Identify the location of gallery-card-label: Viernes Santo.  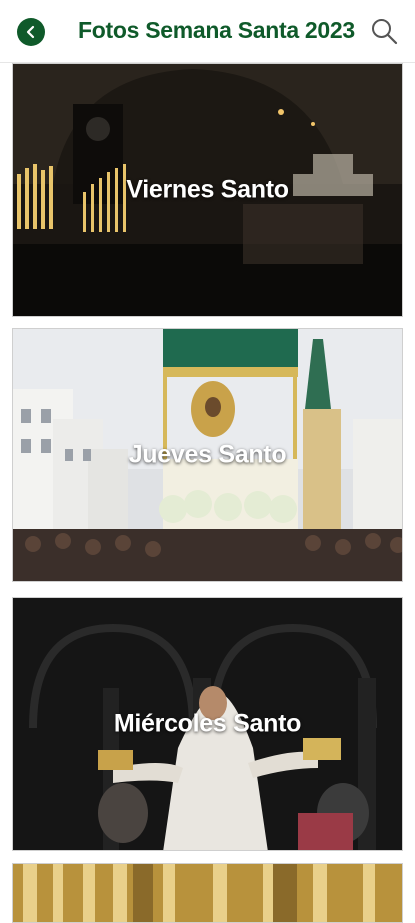
(207, 189).